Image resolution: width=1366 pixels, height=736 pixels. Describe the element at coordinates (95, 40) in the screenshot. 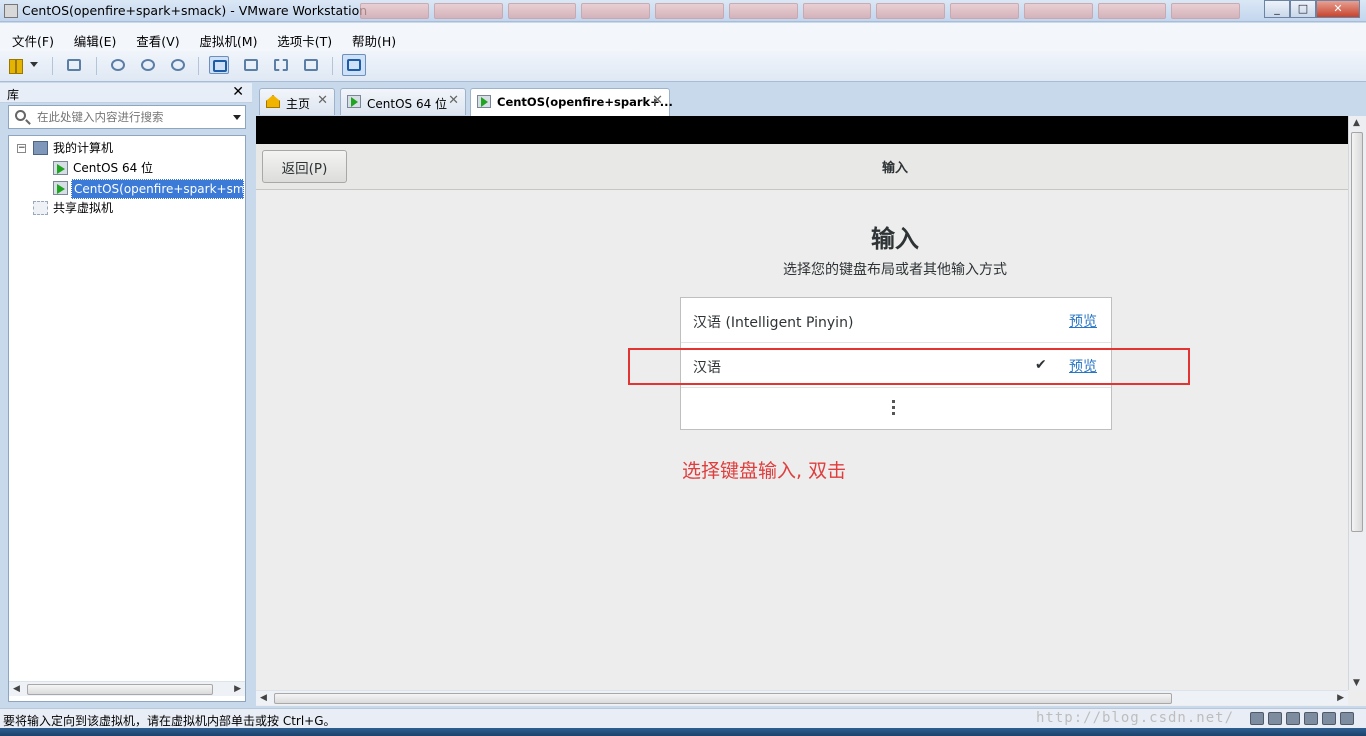

I see `menu-edit: 编辑(E)` at that location.